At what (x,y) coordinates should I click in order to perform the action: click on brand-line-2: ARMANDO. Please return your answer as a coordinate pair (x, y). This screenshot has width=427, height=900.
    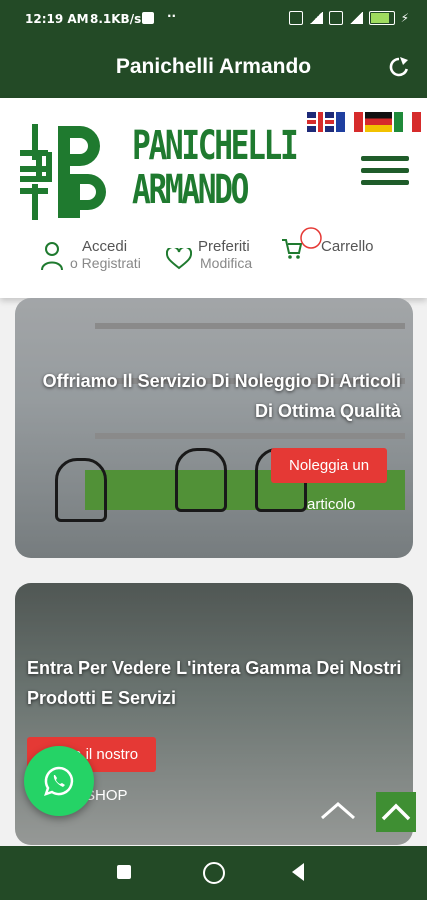
    Looking at the image, I should click on (190, 190).